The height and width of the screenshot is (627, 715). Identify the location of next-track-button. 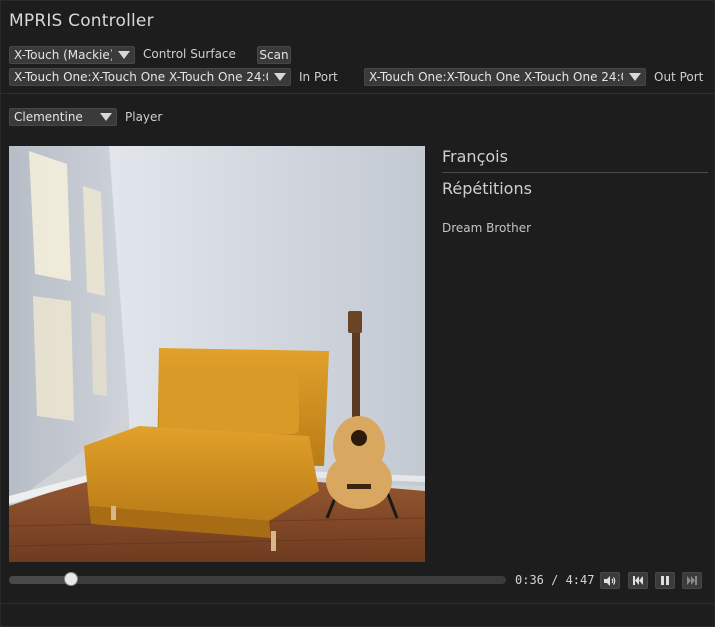
(692, 580).